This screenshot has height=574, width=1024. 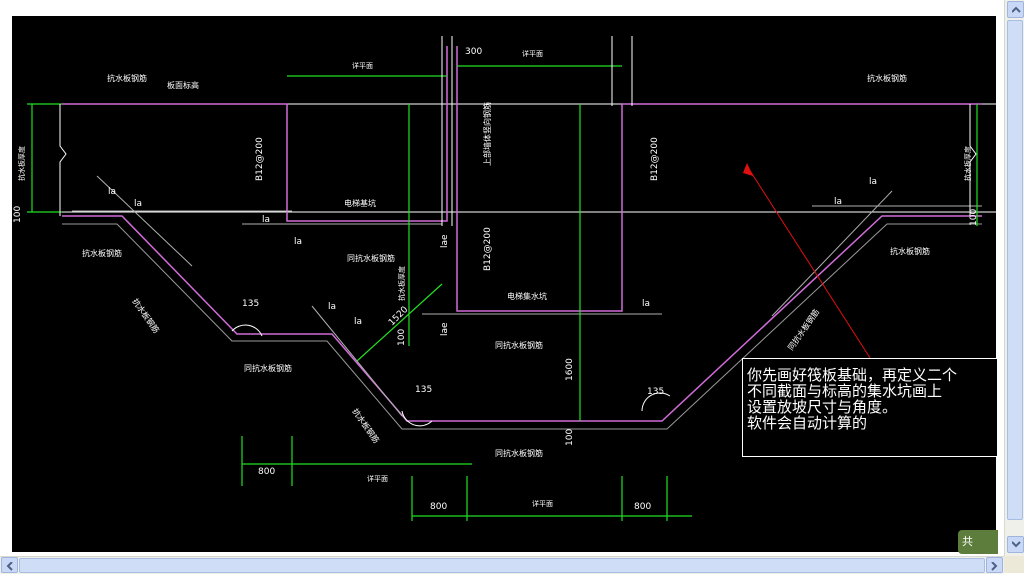 I want to click on label-slab-thickness-right: 抗水板厚度, so click(x=967, y=163).